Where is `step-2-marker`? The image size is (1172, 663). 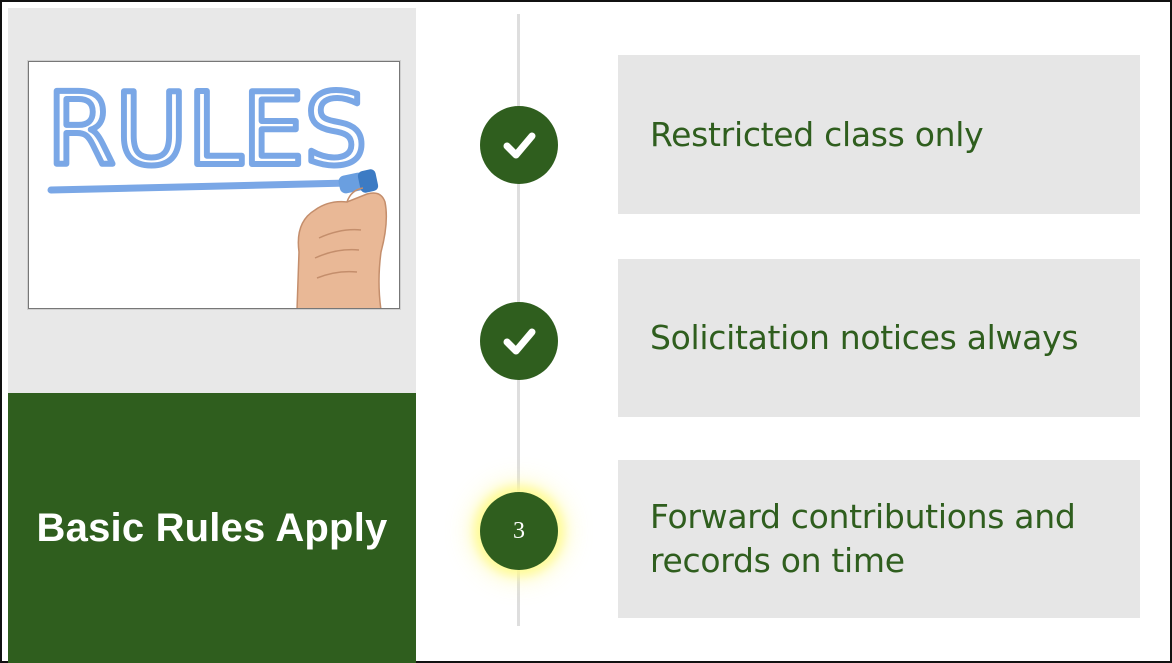
step-2-marker is located at coordinates (519, 341).